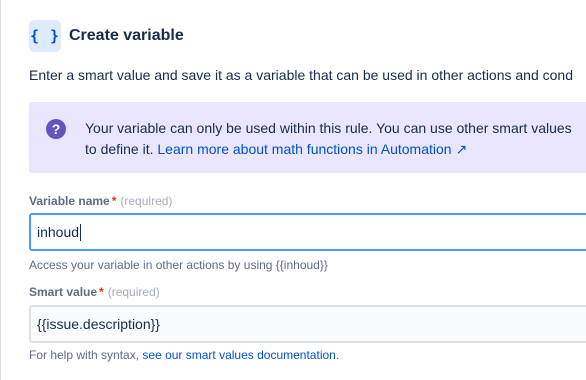  I want to click on smart-value-helper-suffix: ., so click(337, 355).